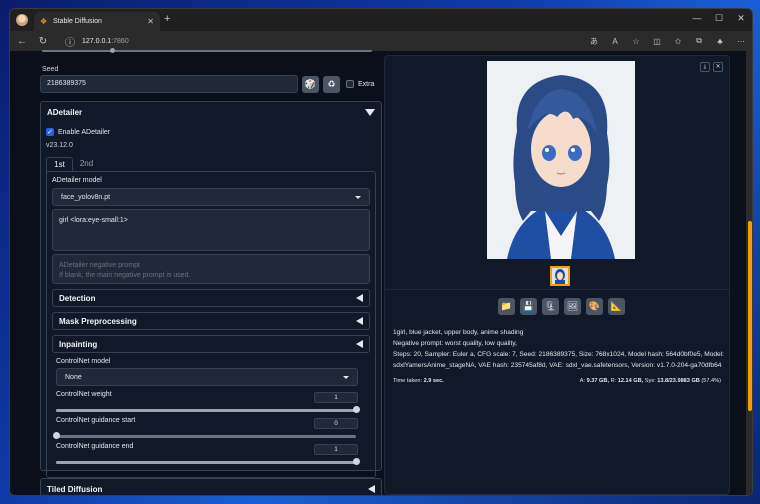 This screenshot has height=504, width=760. I want to click on controlnet-model-label: ControlNet model, so click(83, 361).